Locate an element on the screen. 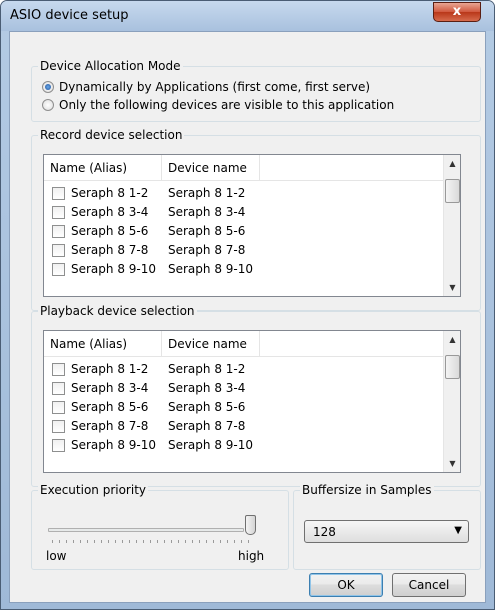  record-device: Seraph 8 7-8 is located at coordinates (207, 250).